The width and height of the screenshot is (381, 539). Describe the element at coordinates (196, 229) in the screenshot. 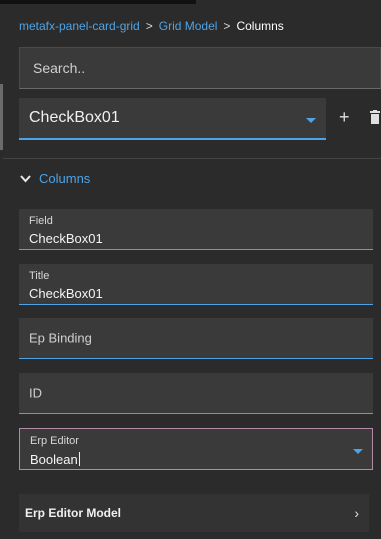

I see `field-input: Field CheckBox01` at that location.